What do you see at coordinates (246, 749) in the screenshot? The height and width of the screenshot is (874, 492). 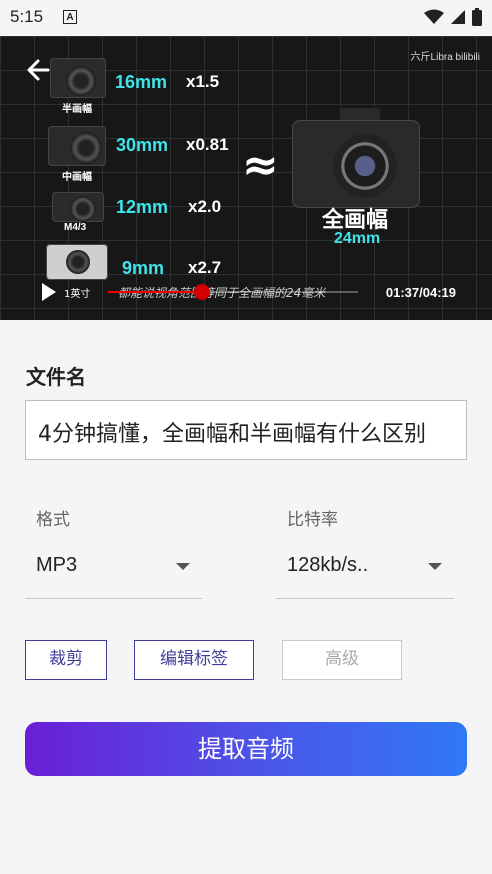 I see `extract-audio-button: 提取音频` at bounding box center [246, 749].